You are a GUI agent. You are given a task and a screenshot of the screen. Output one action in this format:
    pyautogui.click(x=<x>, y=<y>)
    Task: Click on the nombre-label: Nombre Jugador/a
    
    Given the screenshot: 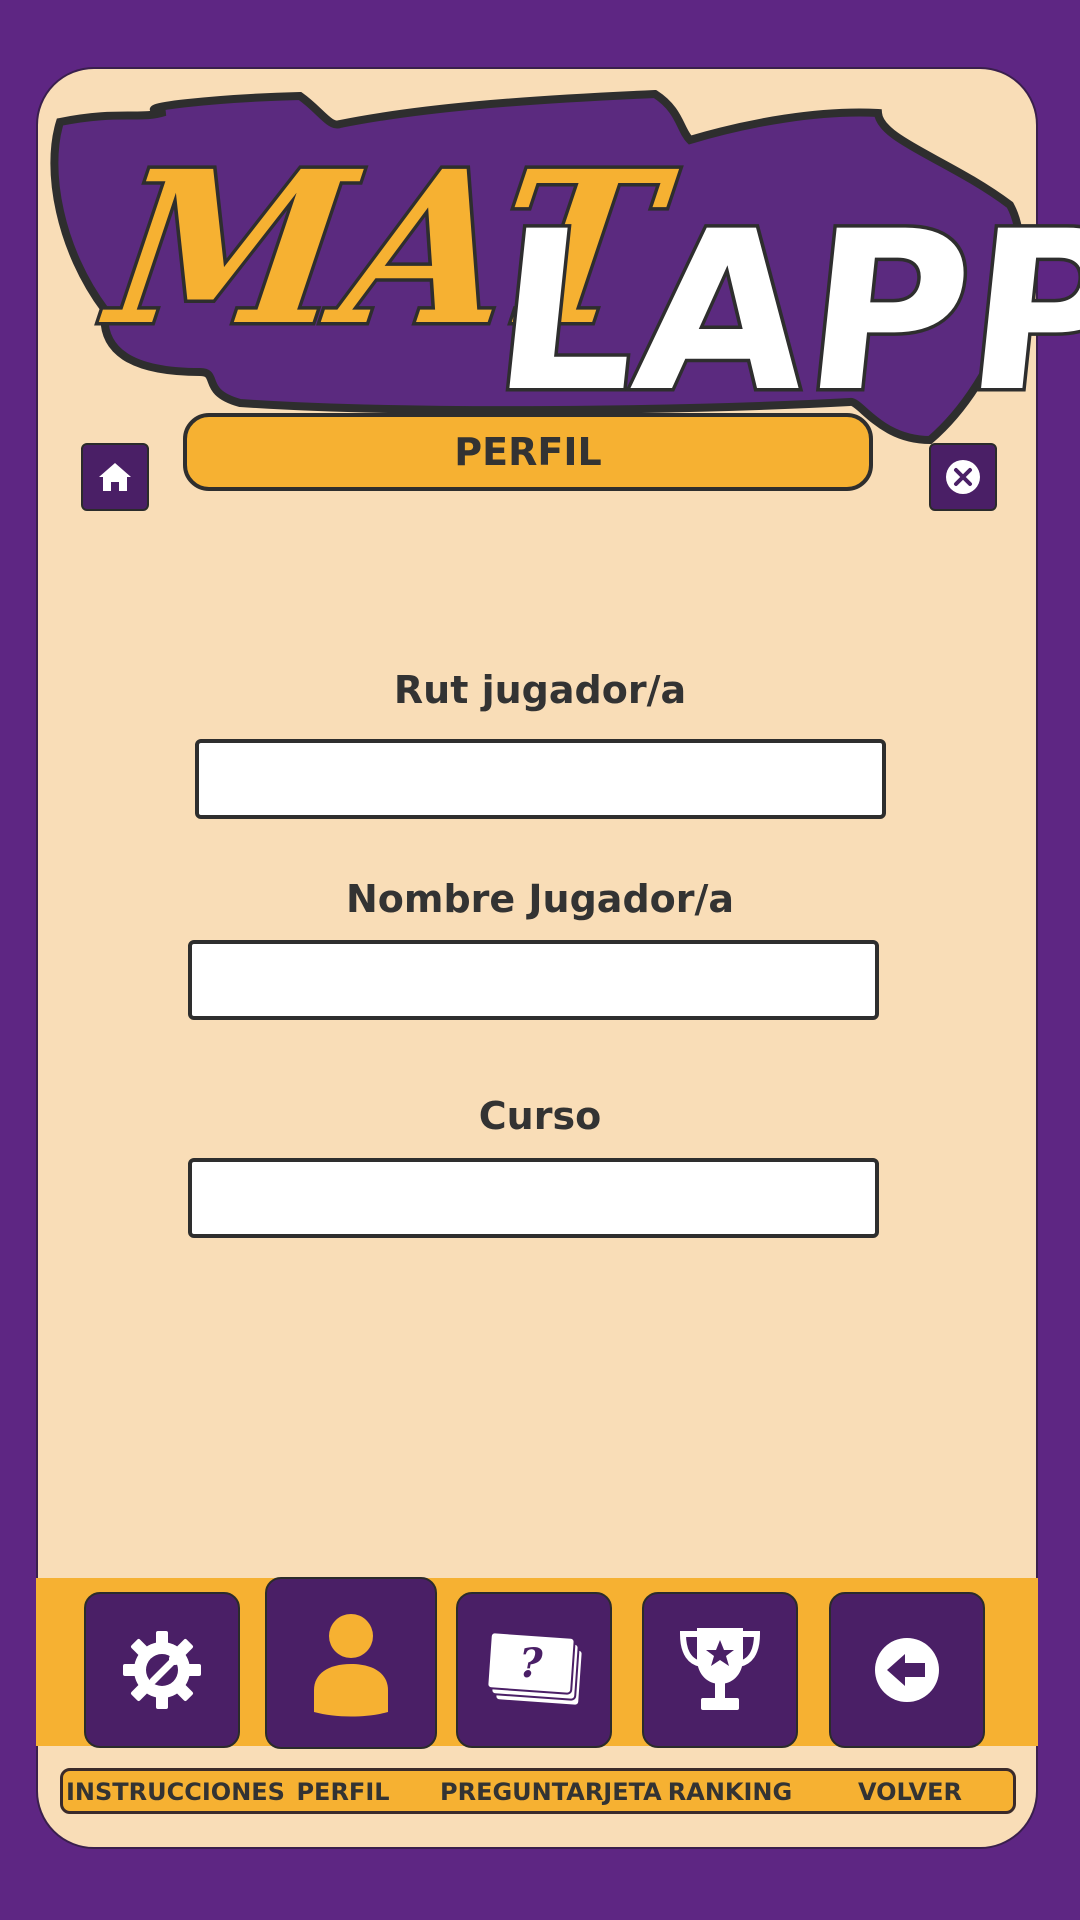 What is the action you would take?
    pyautogui.click(x=540, y=899)
    